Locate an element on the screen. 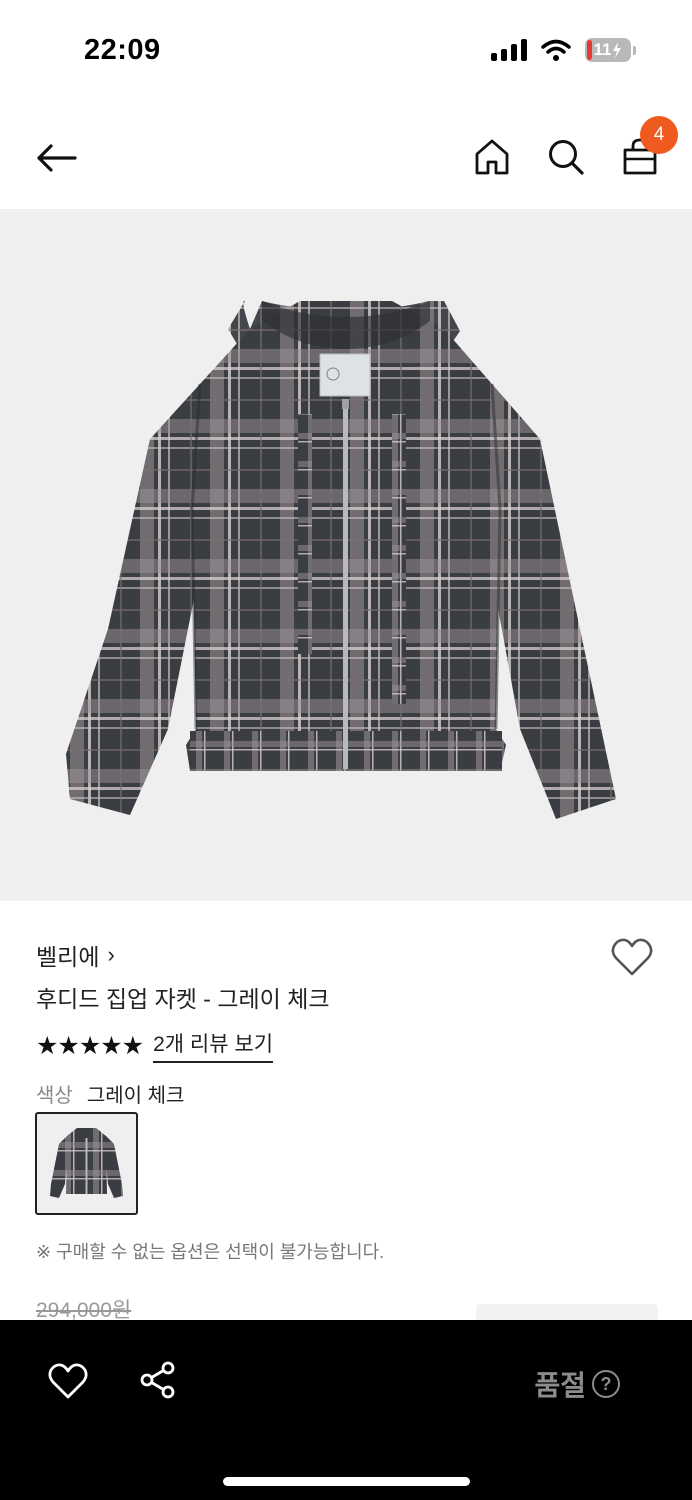 The width and height of the screenshot is (692, 1500). status-icons: 11 is located at coordinates (563, 50).